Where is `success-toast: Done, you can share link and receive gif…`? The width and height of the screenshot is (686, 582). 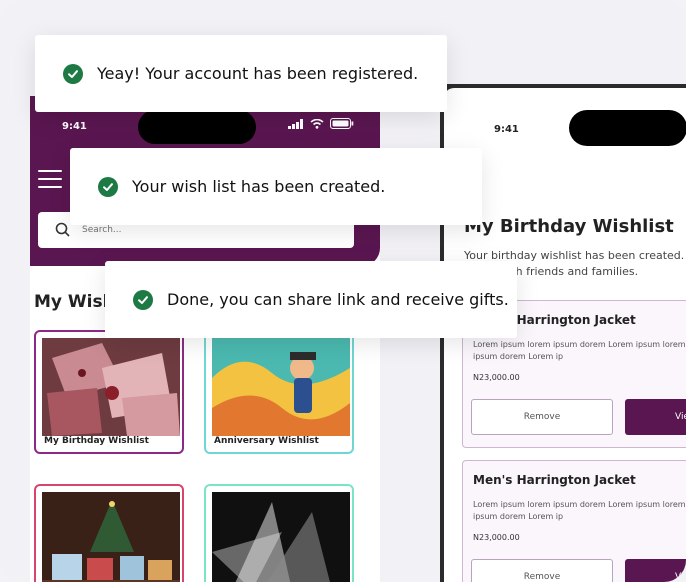 success-toast: Done, you can share link and receive gif… is located at coordinates (311, 299).